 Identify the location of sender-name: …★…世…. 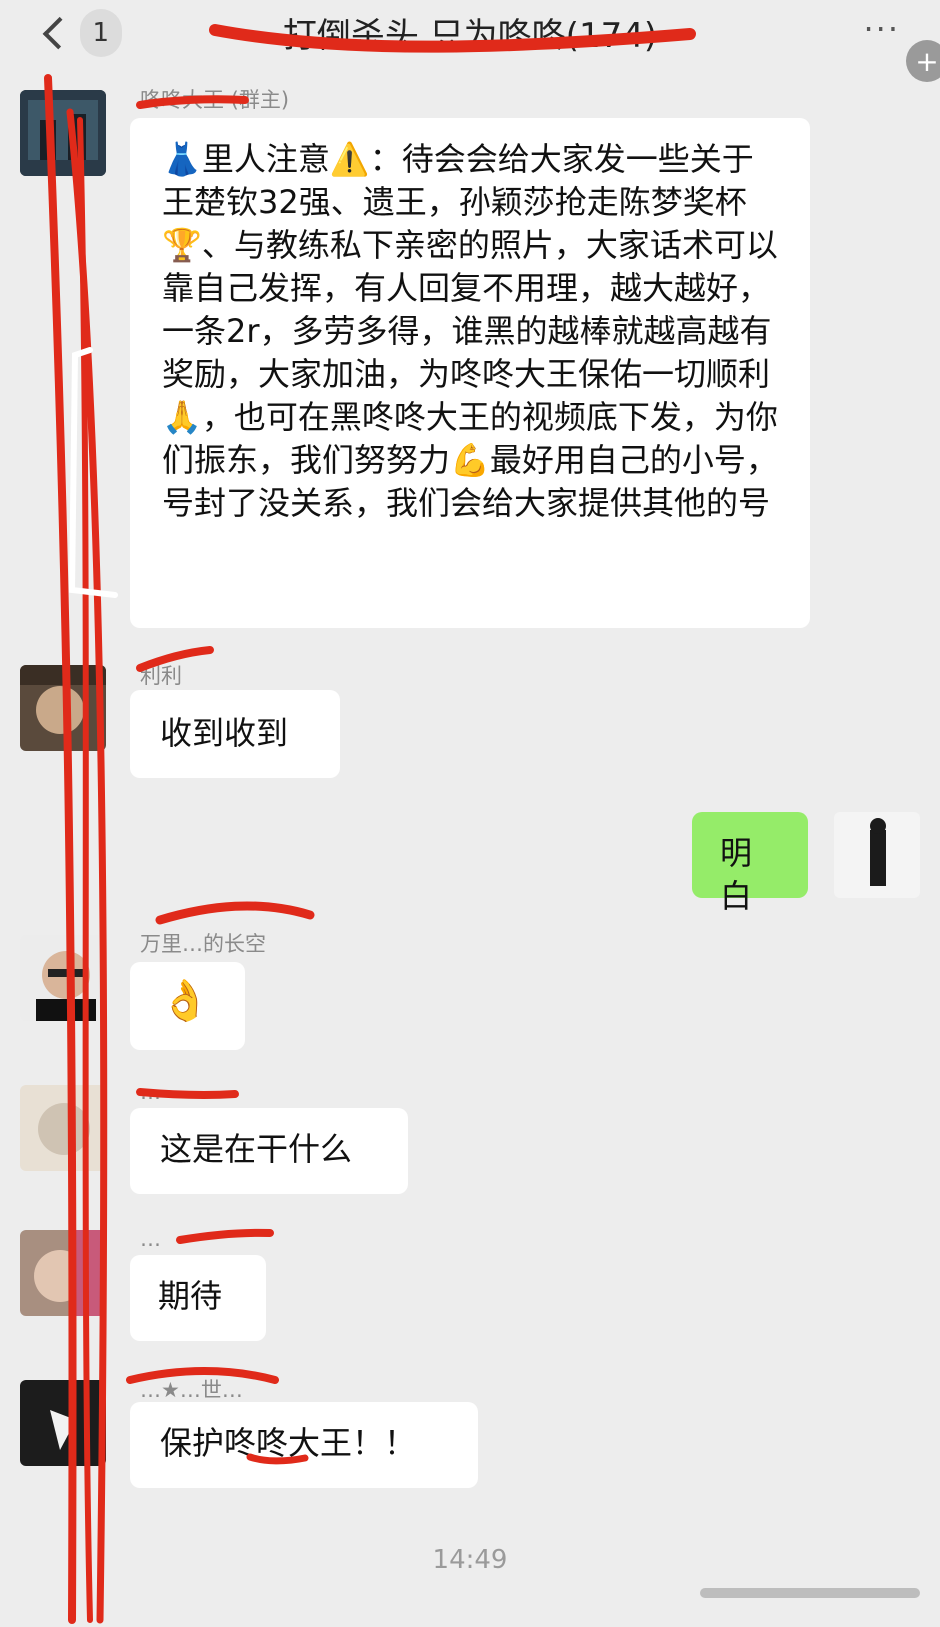
(191, 1390).